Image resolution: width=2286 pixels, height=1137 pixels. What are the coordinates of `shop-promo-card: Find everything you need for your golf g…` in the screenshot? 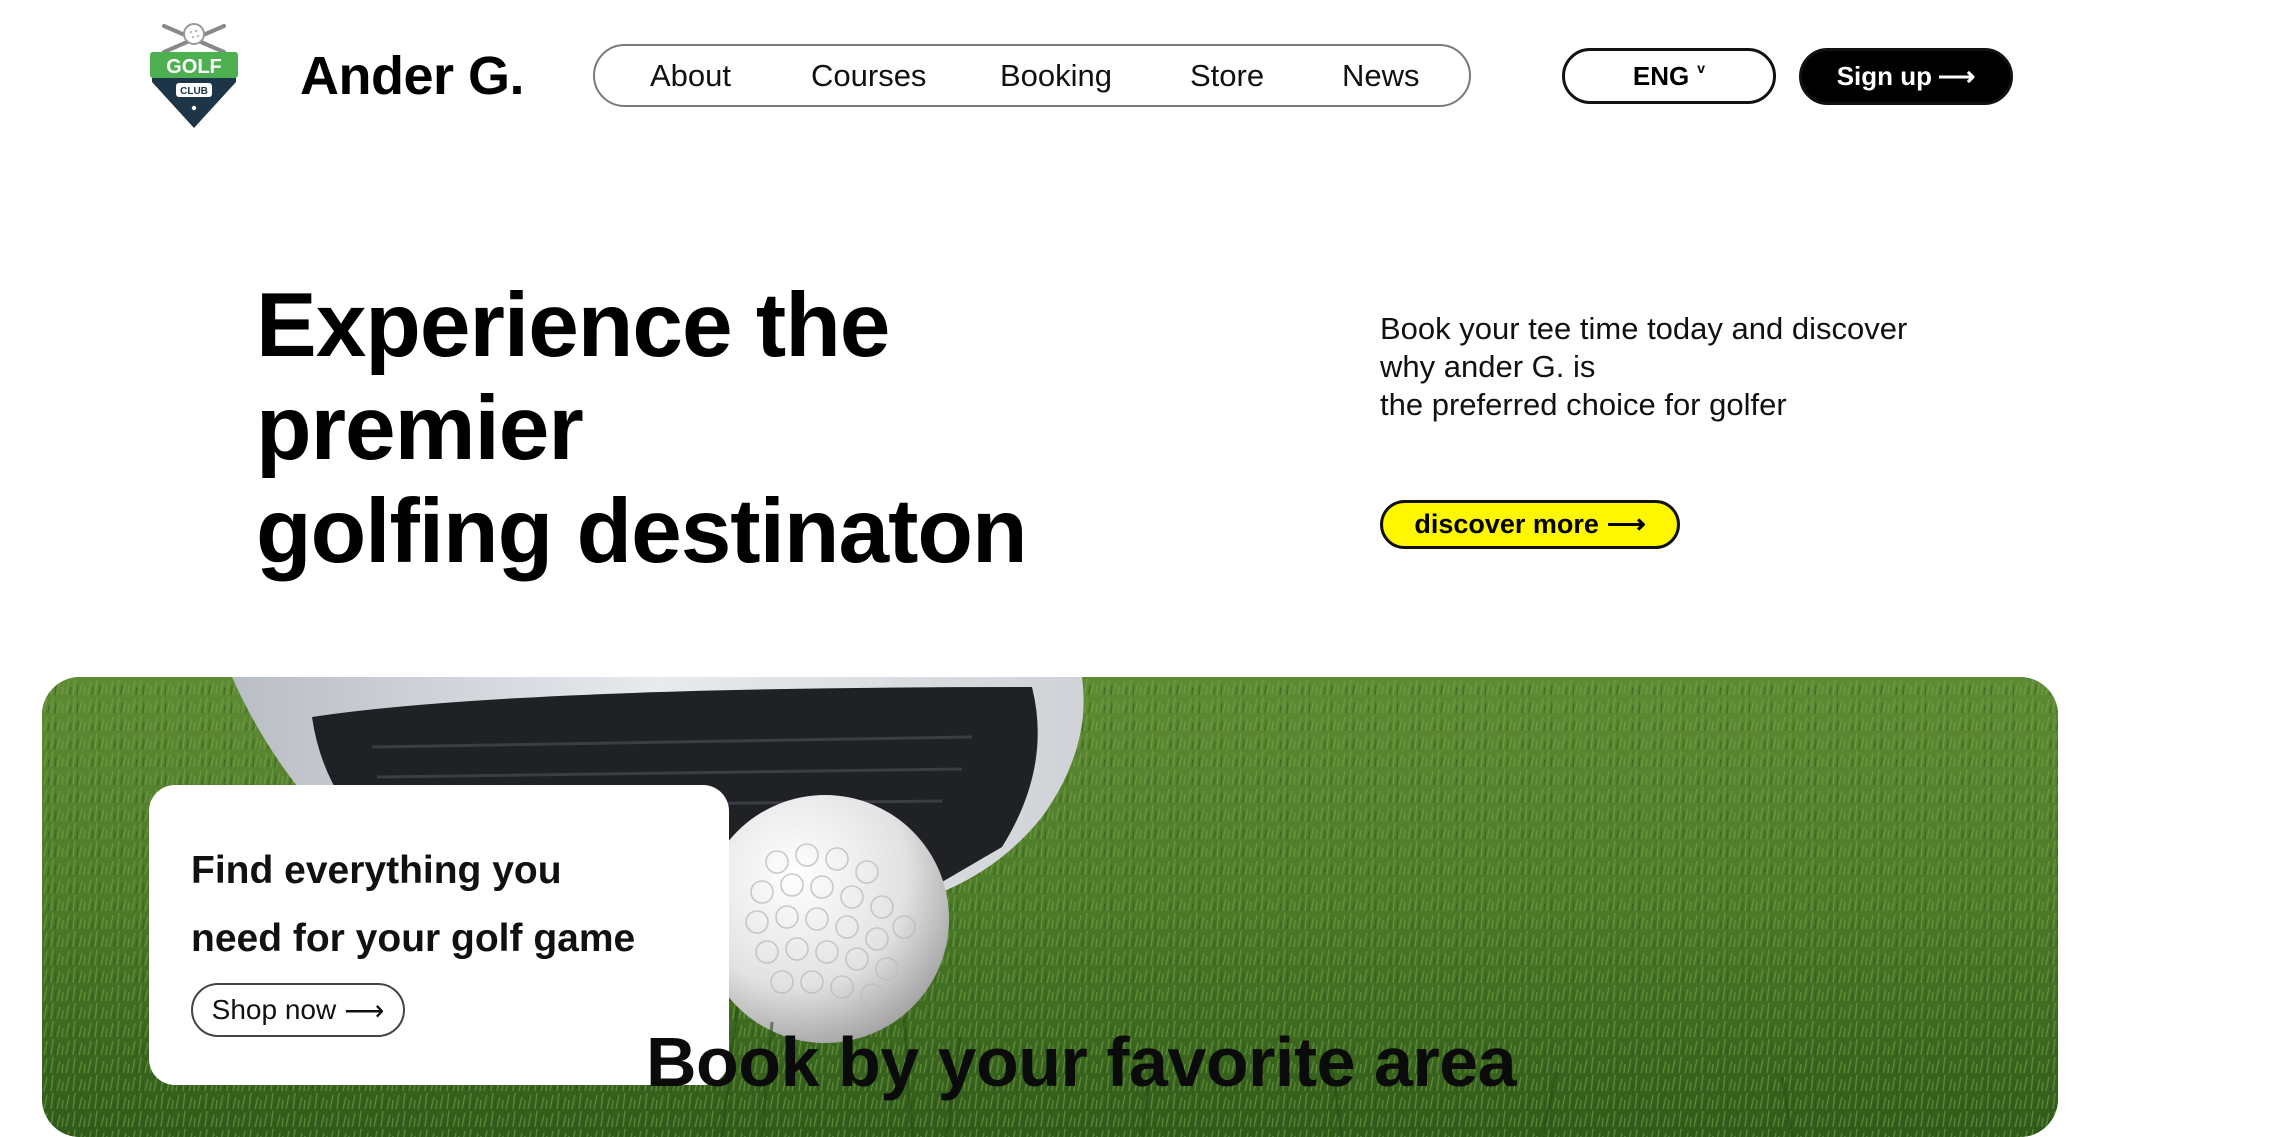 It's located at (439, 935).